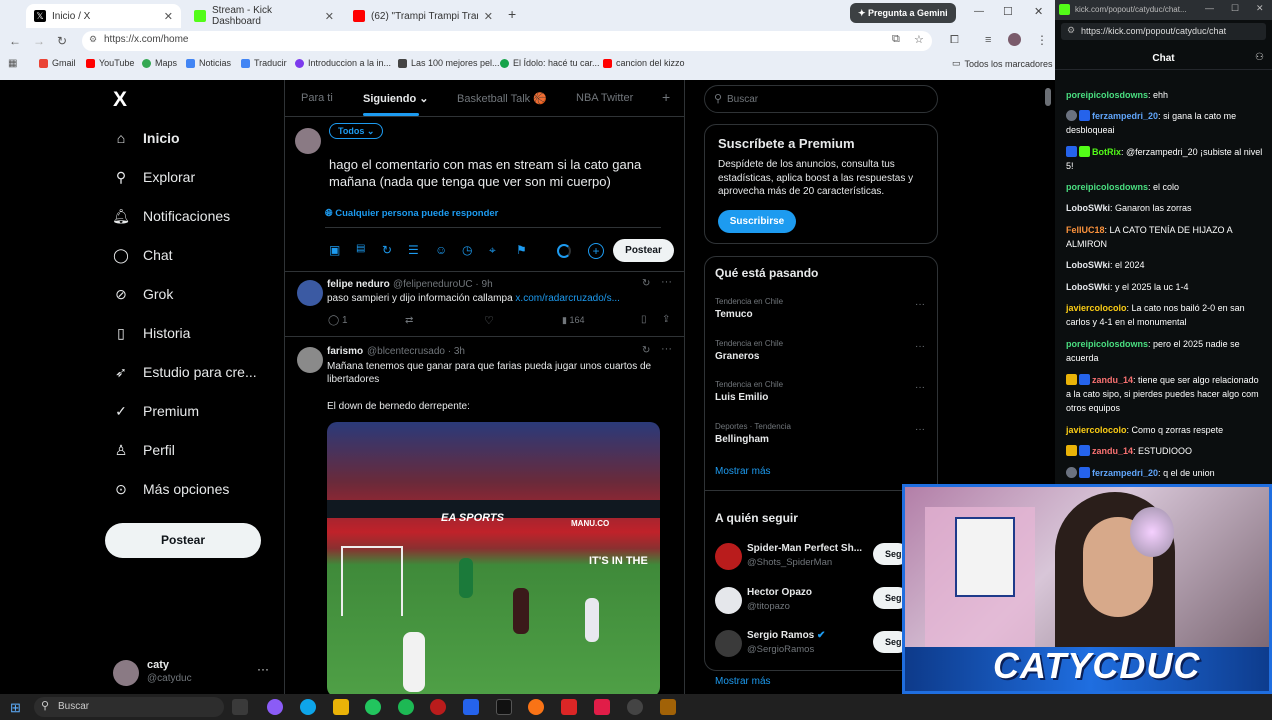  What do you see at coordinates (504, 707) in the screenshot?
I see `tiktok-icon` at bounding box center [504, 707].